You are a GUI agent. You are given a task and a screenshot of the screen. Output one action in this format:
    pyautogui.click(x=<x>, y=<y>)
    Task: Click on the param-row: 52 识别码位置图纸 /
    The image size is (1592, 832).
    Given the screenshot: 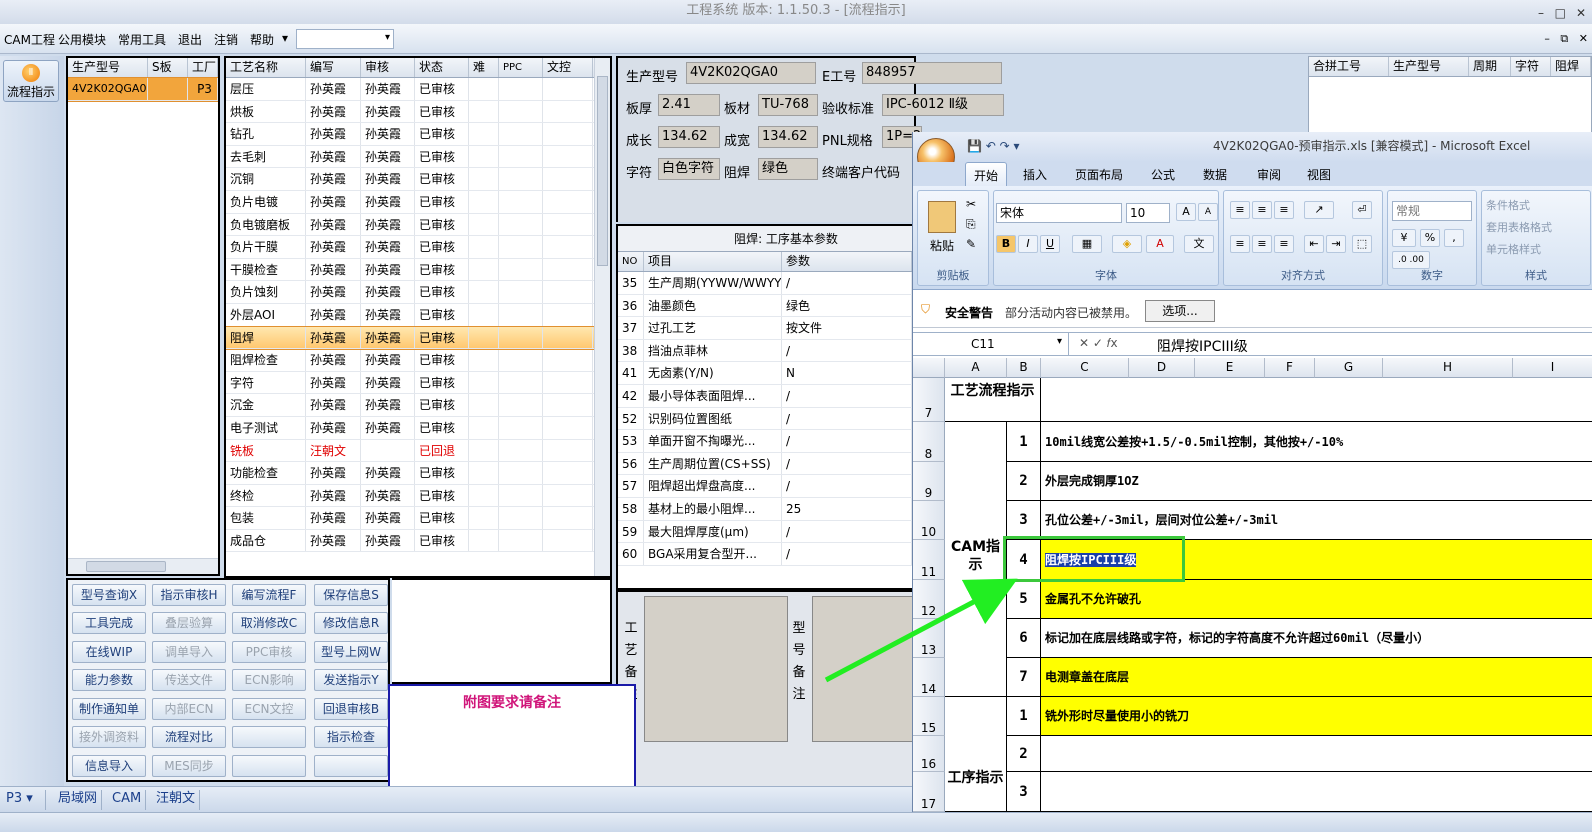 What is the action you would take?
    pyautogui.click(x=766, y=419)
    